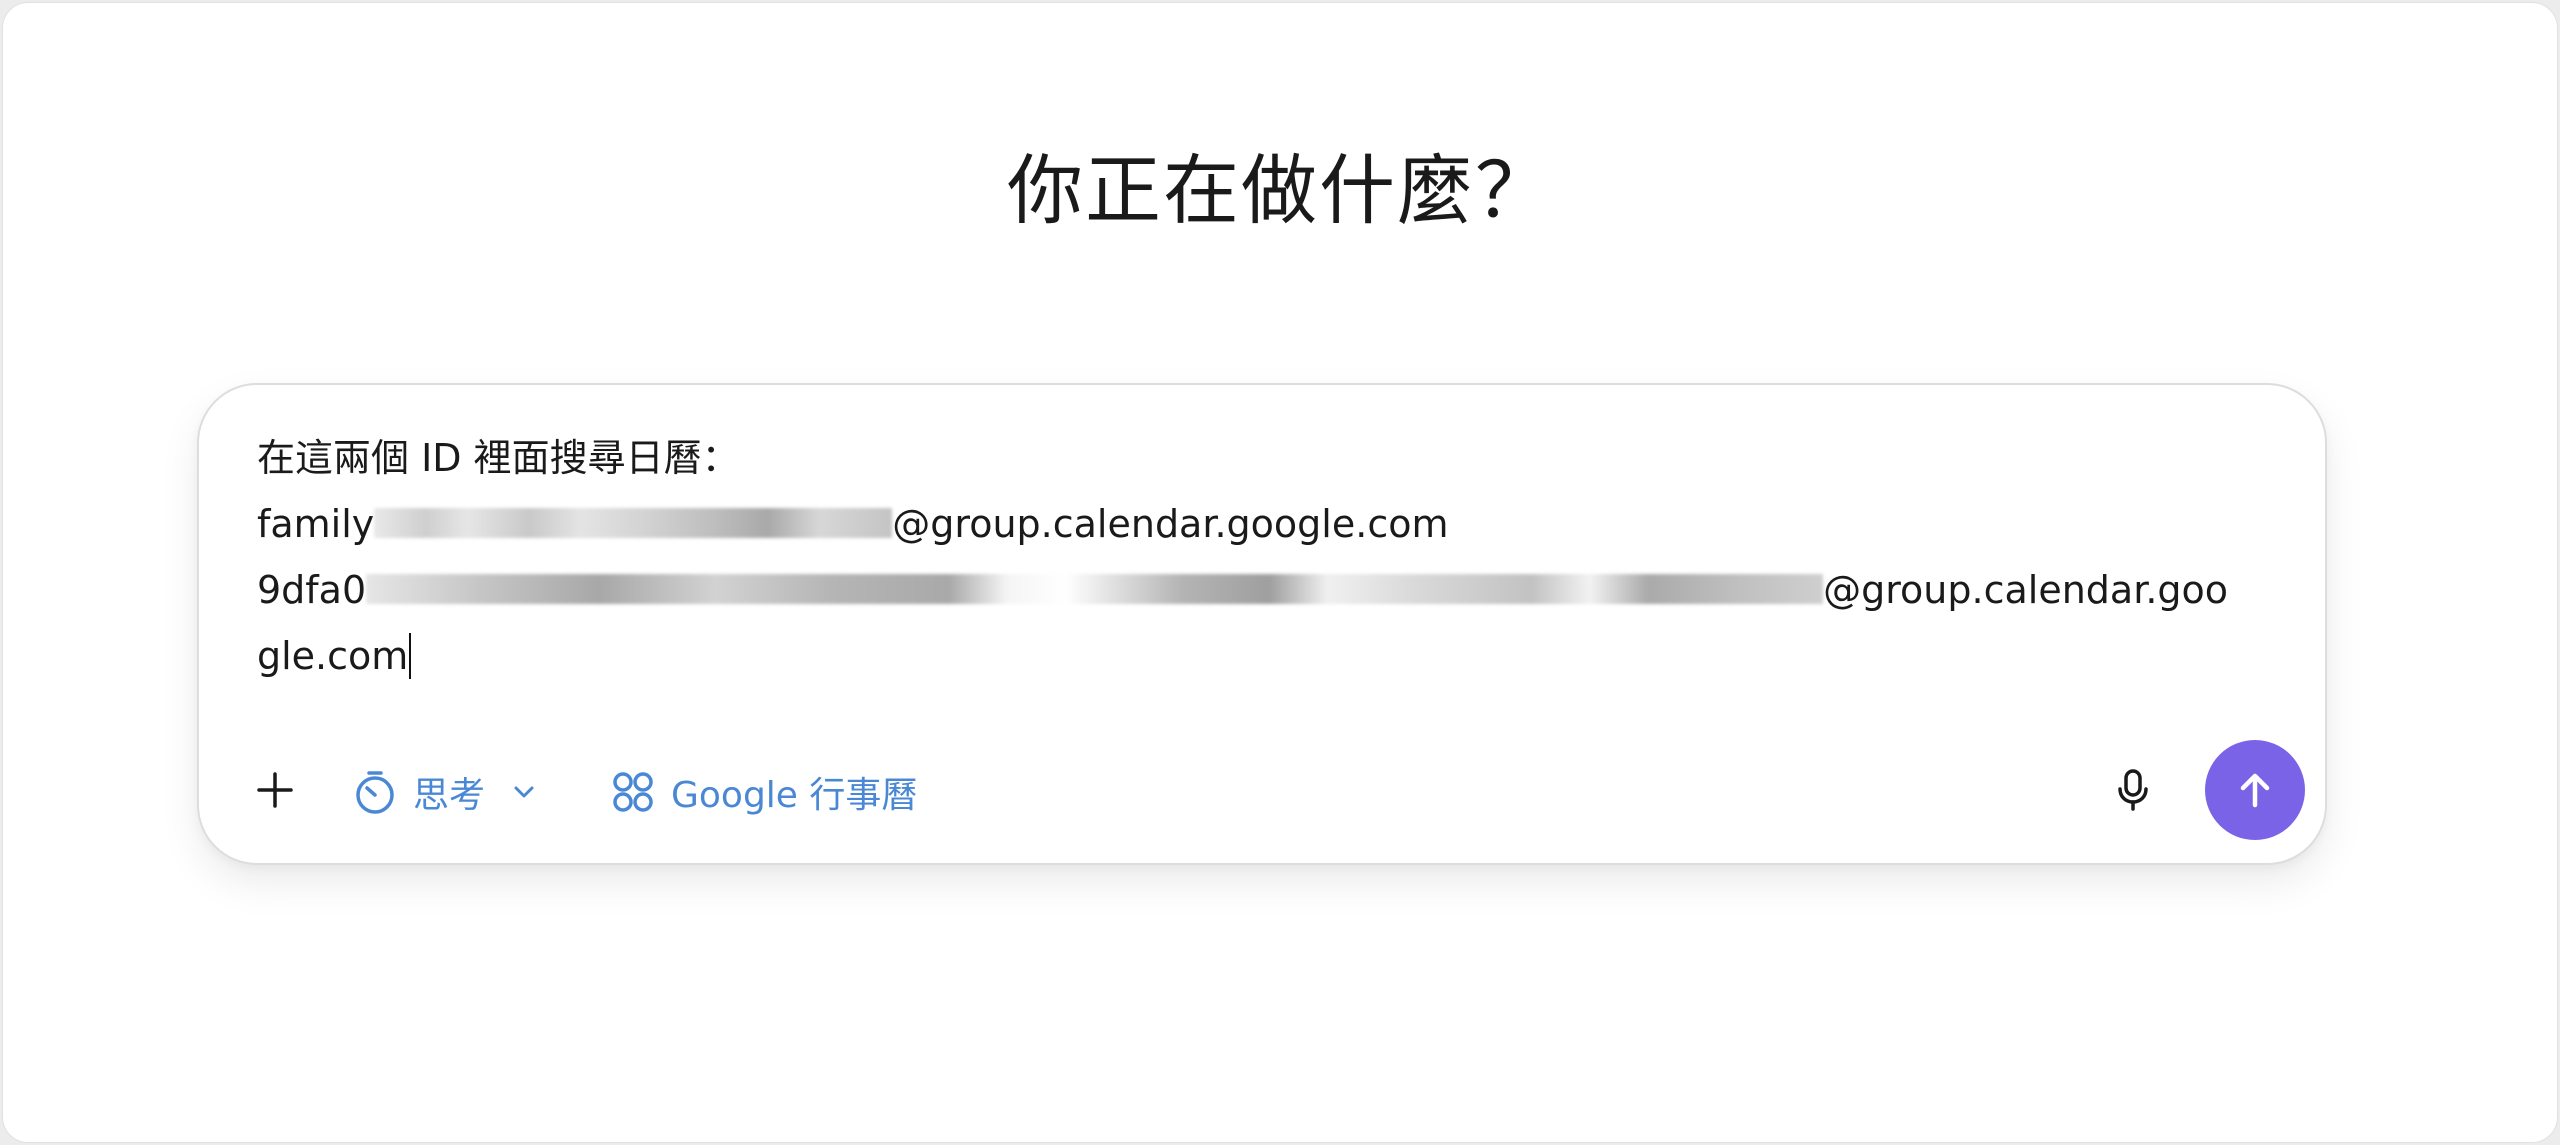 Image resolution: width=2560 pixels, height=1145 pixels. I want to click on google-calendar-tool-button: Google 行事曆, so click(763, 792).